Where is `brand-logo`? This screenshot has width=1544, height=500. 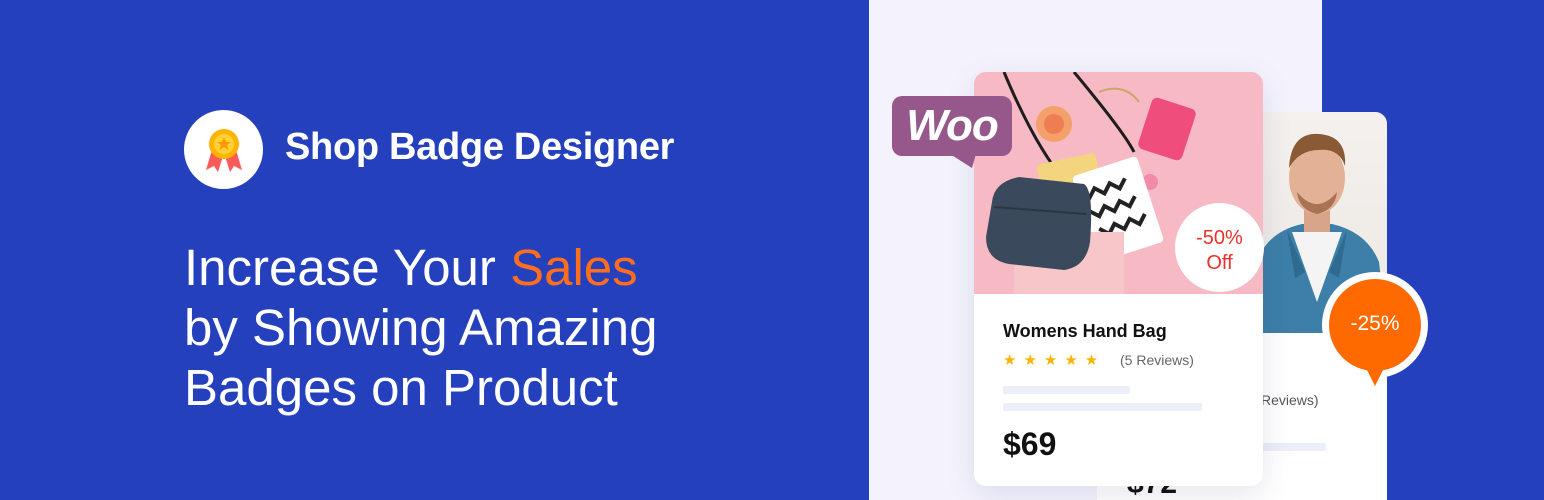
brand-logo is located at coordinates (223, 149).